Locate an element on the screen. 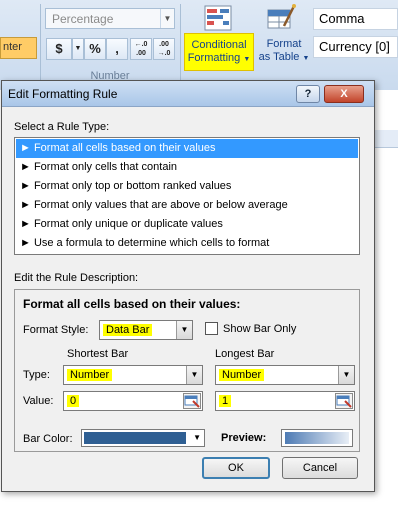 The height and width of the screenshot is (505, 398). longest-value: 1 is located at coordinates (225, 401).